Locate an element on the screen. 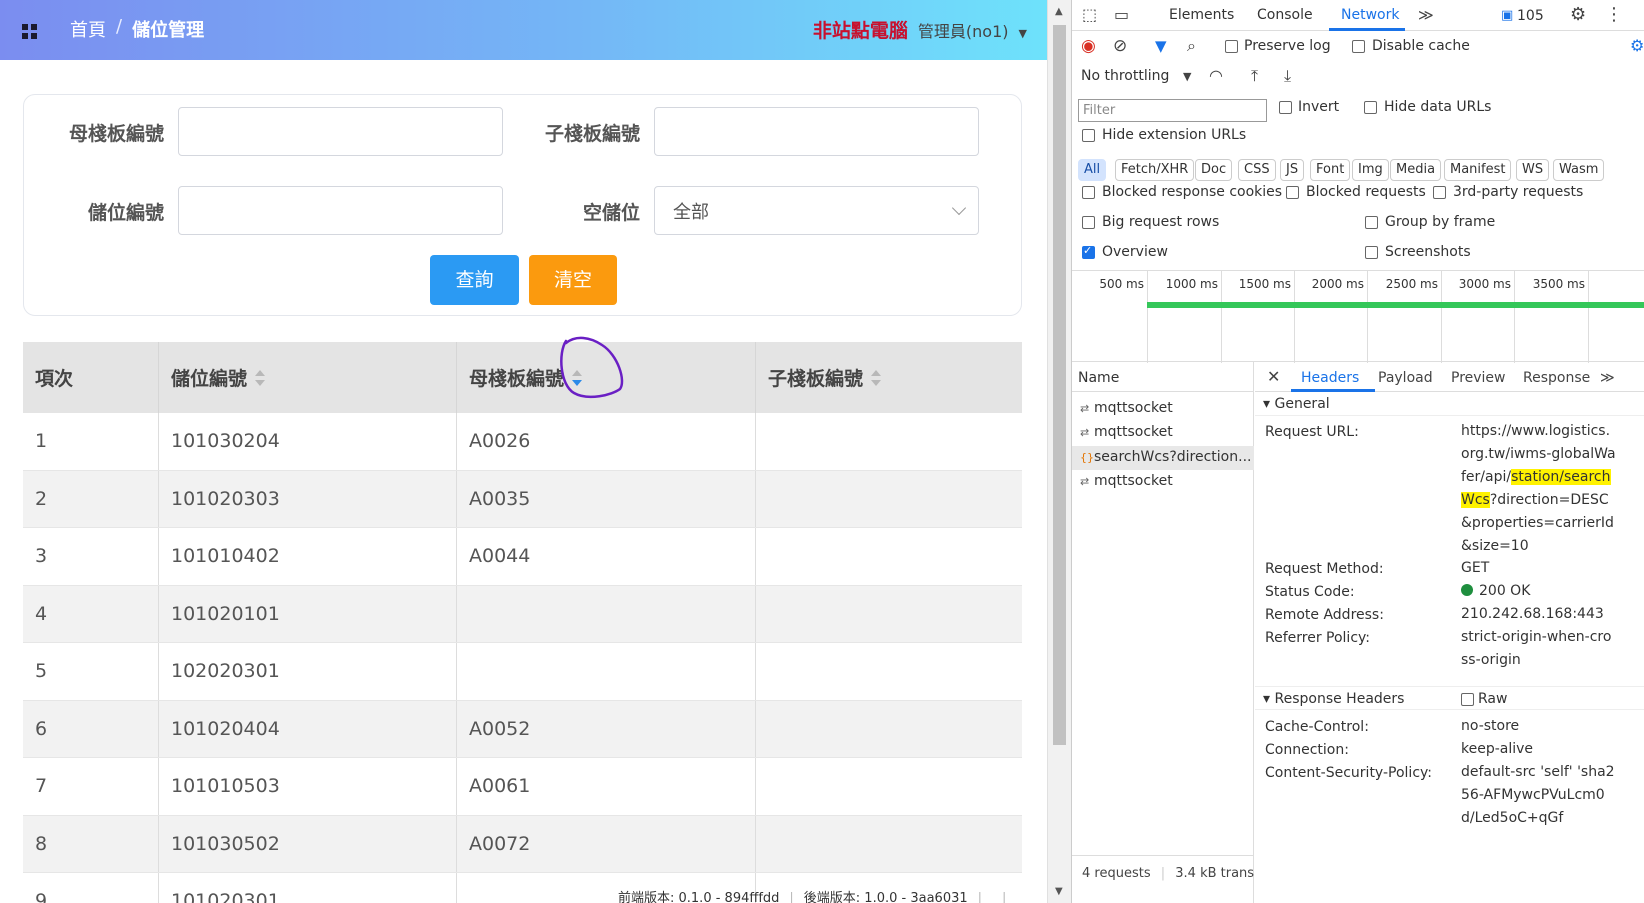  table-row: 2 101020303 A0035 is located at coordinates (522, 499).